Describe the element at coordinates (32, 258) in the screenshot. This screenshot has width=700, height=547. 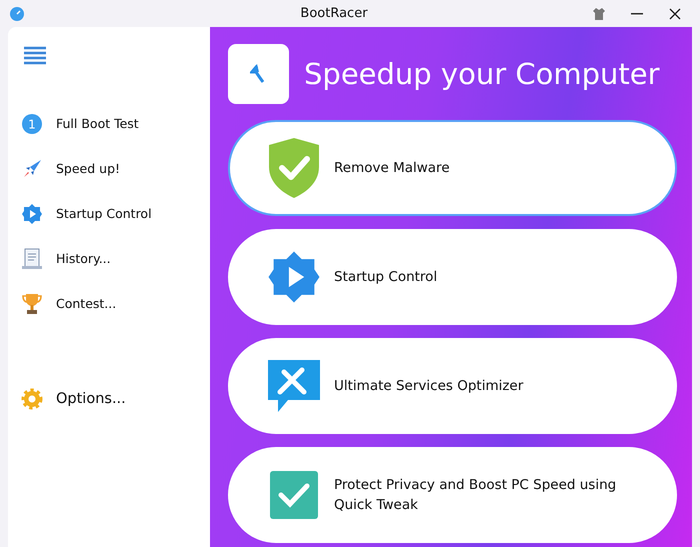
I see `document-icon` at that location.